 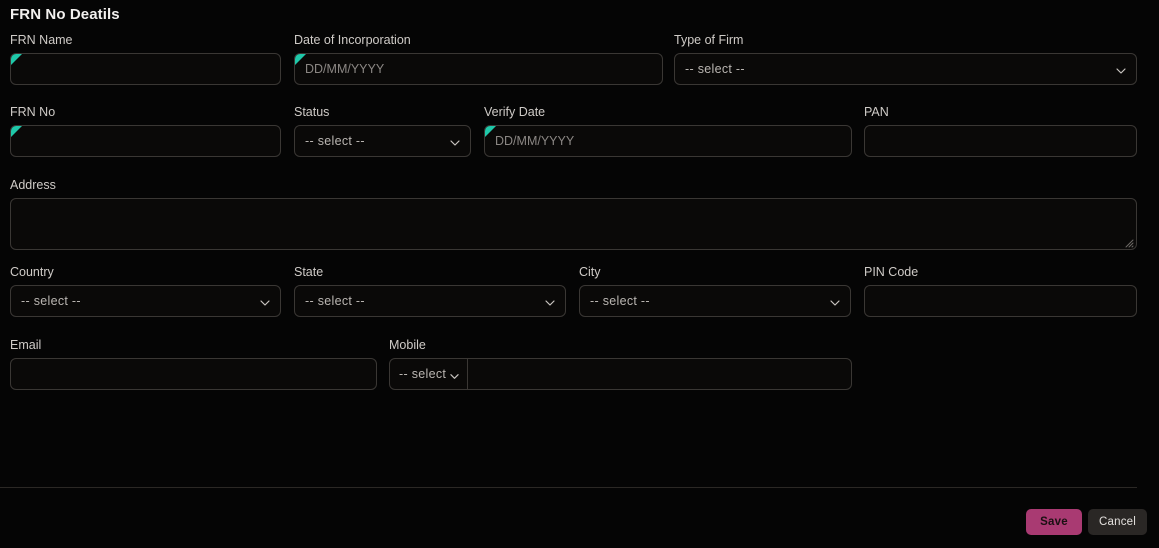 What do you see at coordinates (145, 69) in the screenshot?
I see `frn-name-input` at bounding box center [145, 69].